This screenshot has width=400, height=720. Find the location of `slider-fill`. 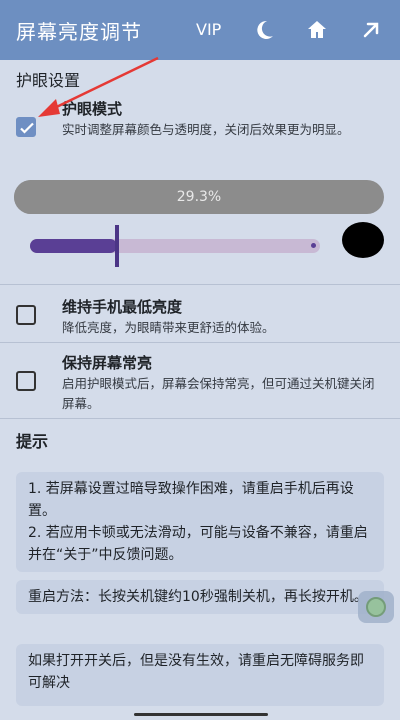

slider-fill is located at coordinates (73, 246).